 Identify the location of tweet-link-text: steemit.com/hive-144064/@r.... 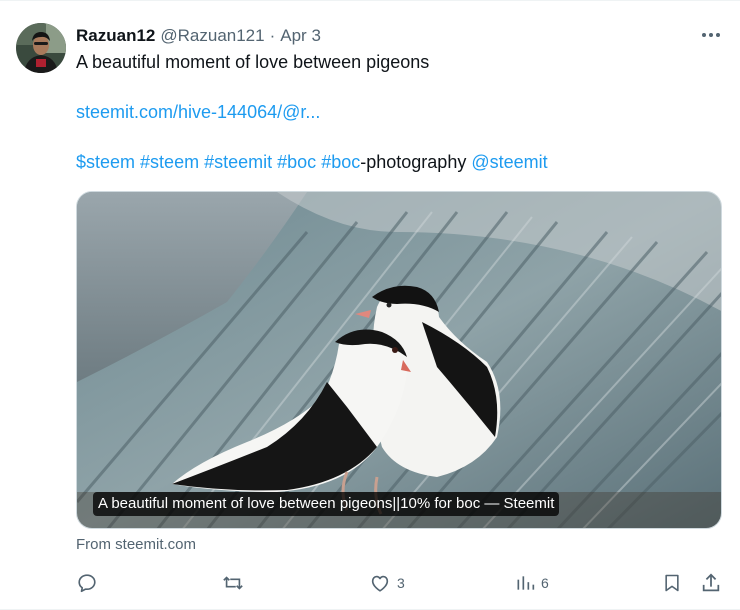
(198, 112).